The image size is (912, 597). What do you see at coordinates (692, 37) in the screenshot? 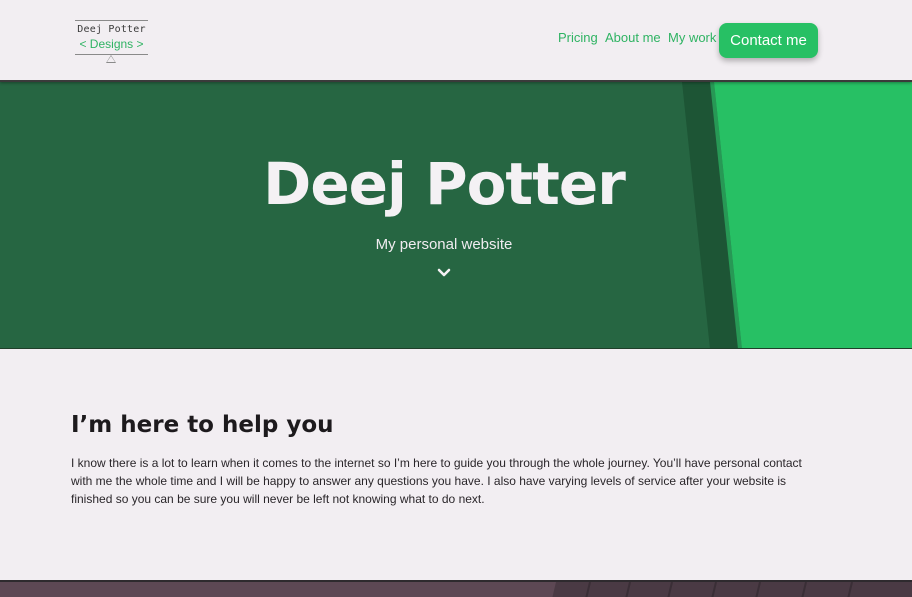
I see `nav-link-my-work: My work` at bounding box center [692, 37].